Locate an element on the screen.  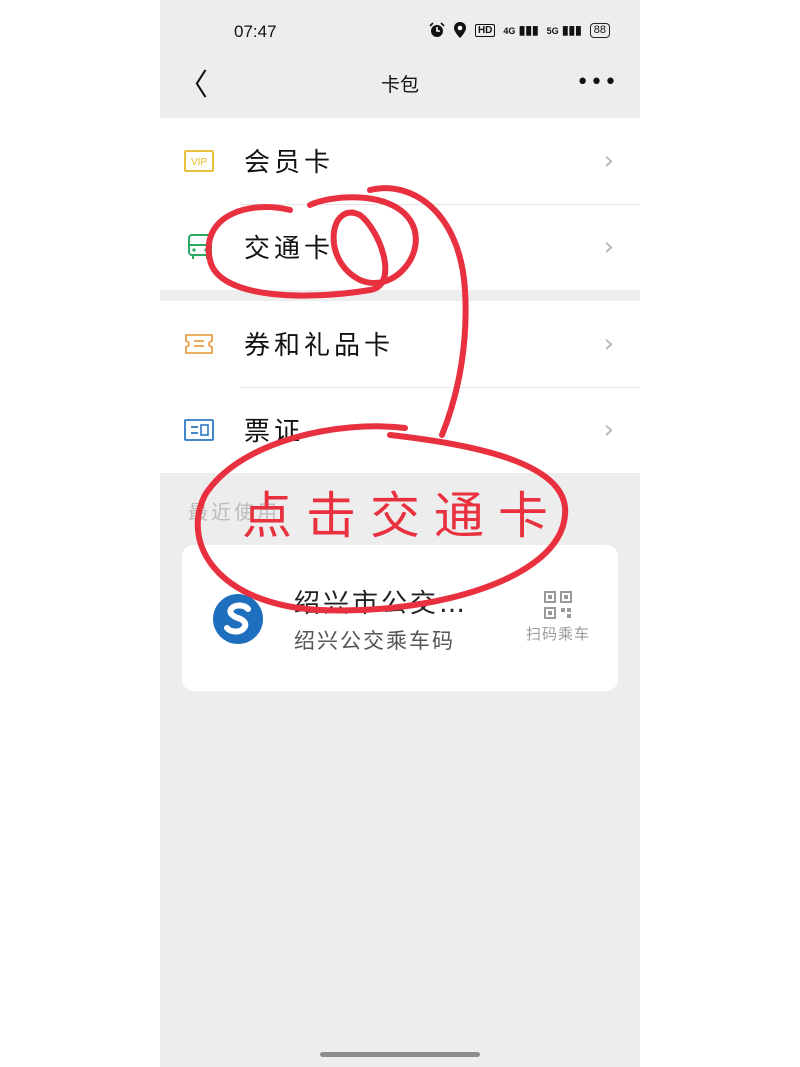
svg-text: VIP is located at coordinates (199, 162).